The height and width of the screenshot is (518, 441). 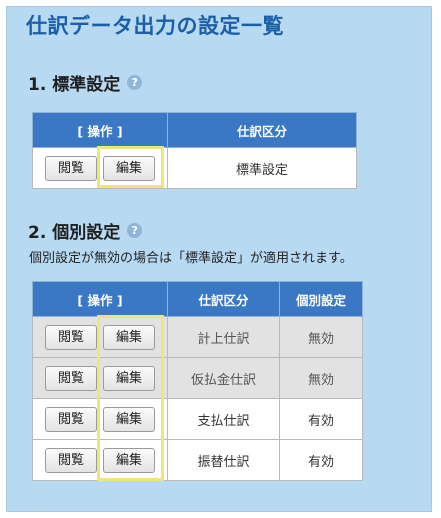 I want to click on individual-settings-note: 個別設定が無効の場合は「標準設定」が適用されます。, so click(x=191, y=258).